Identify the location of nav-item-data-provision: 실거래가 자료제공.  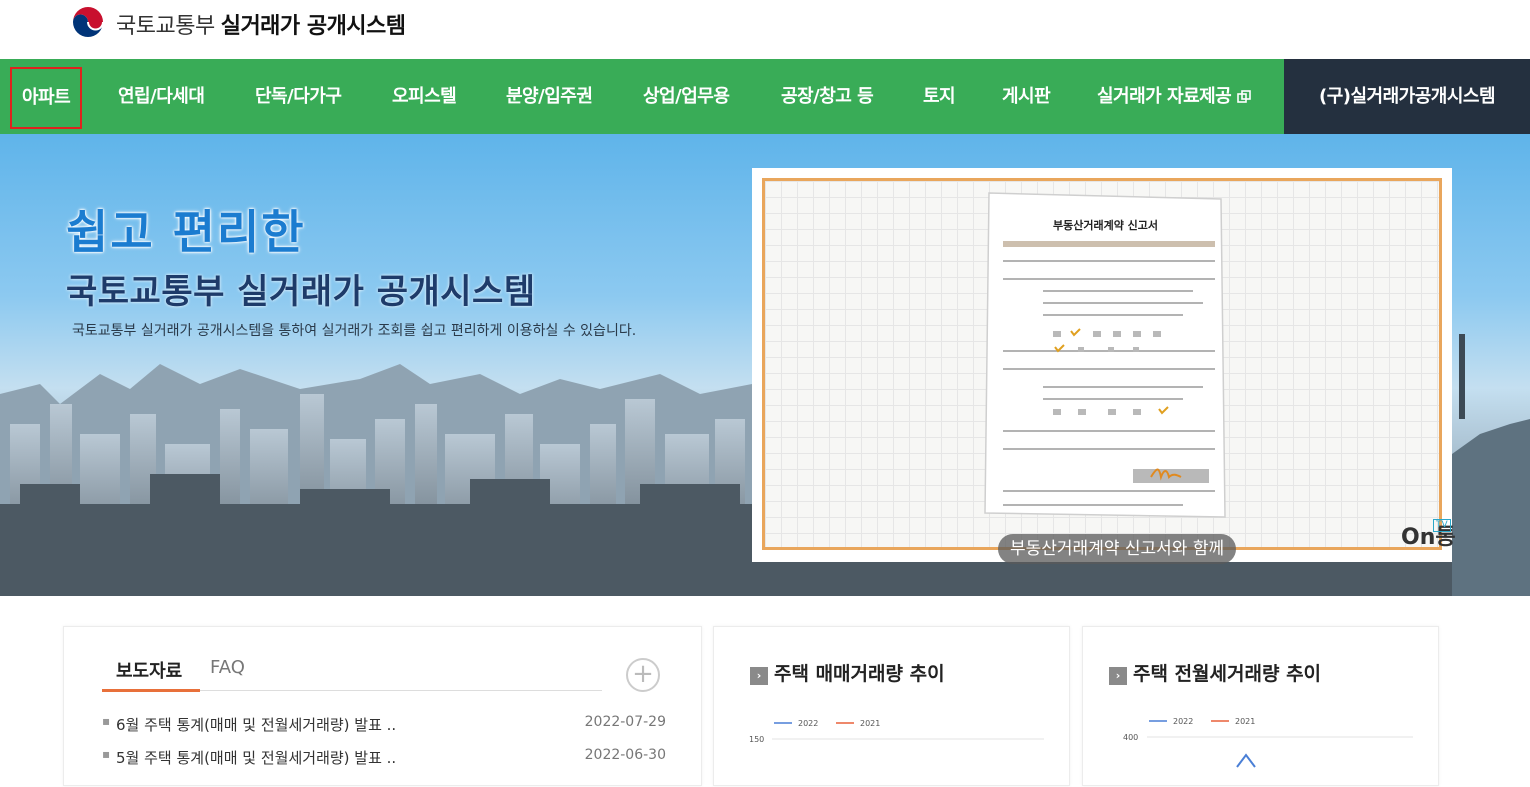
(1174, 96).